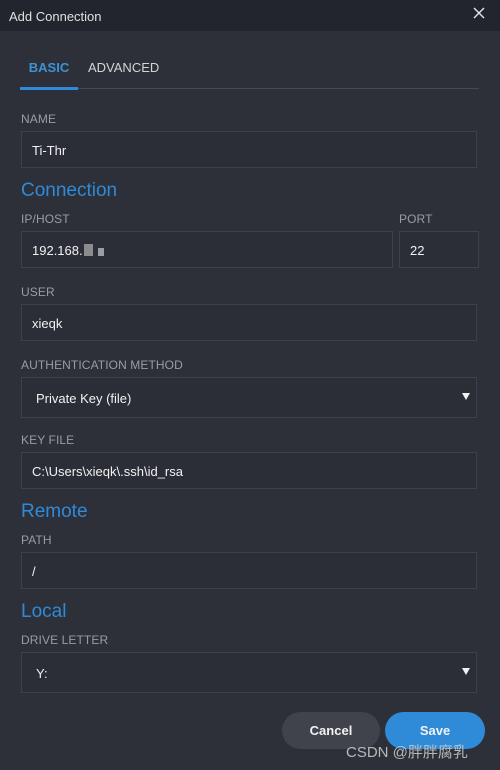  What do you see at coordinates (407, 752) in the screenshot?
I see `watermark: CSDN @胖胖腐乳` at bounding box center [407, 752].